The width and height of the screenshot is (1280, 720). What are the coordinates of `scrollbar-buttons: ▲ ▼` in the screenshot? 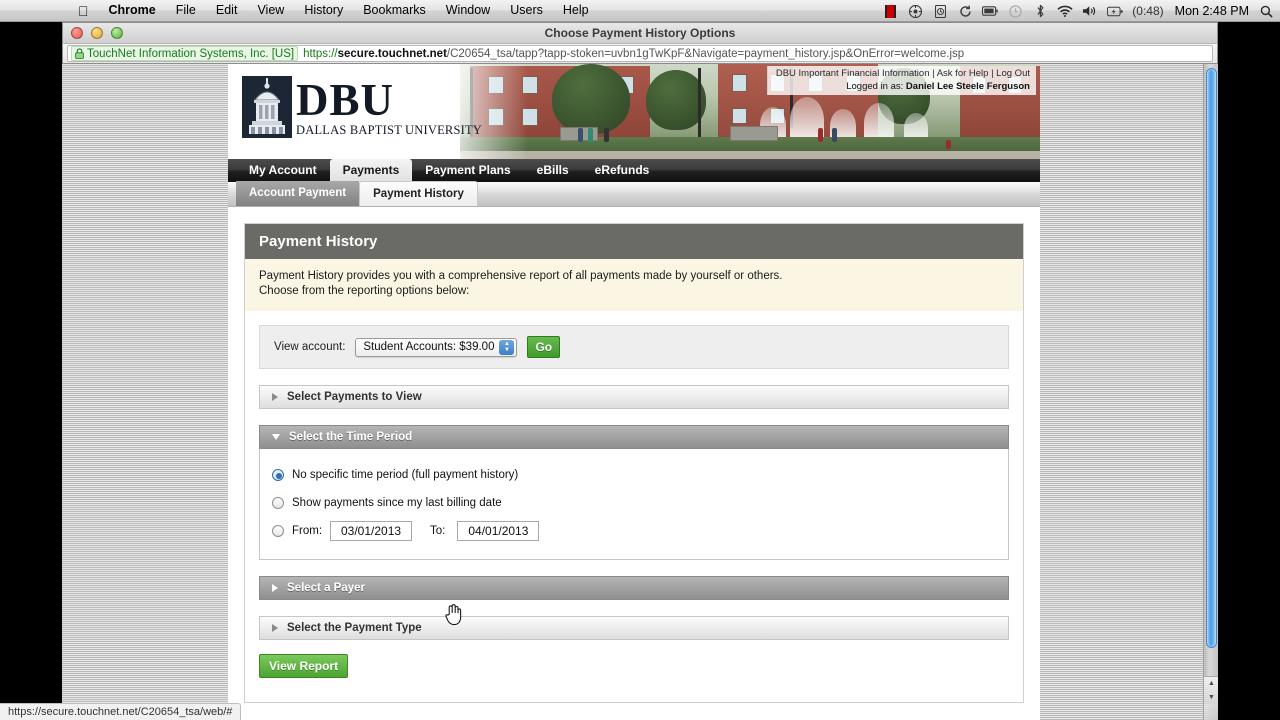 It's located at (1211, 690).